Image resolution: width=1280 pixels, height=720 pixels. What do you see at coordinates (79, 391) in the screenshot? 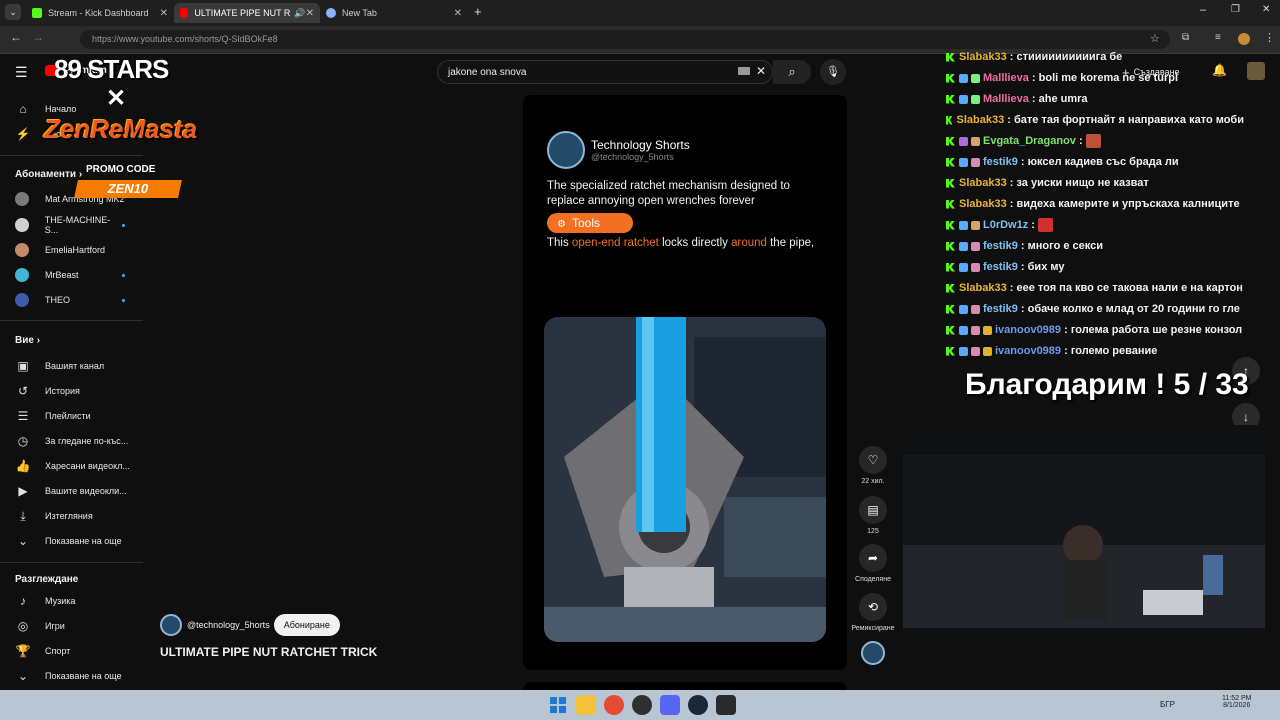
I see `sidebar-item-history: ↺ История` at bounding box center [79, 391].